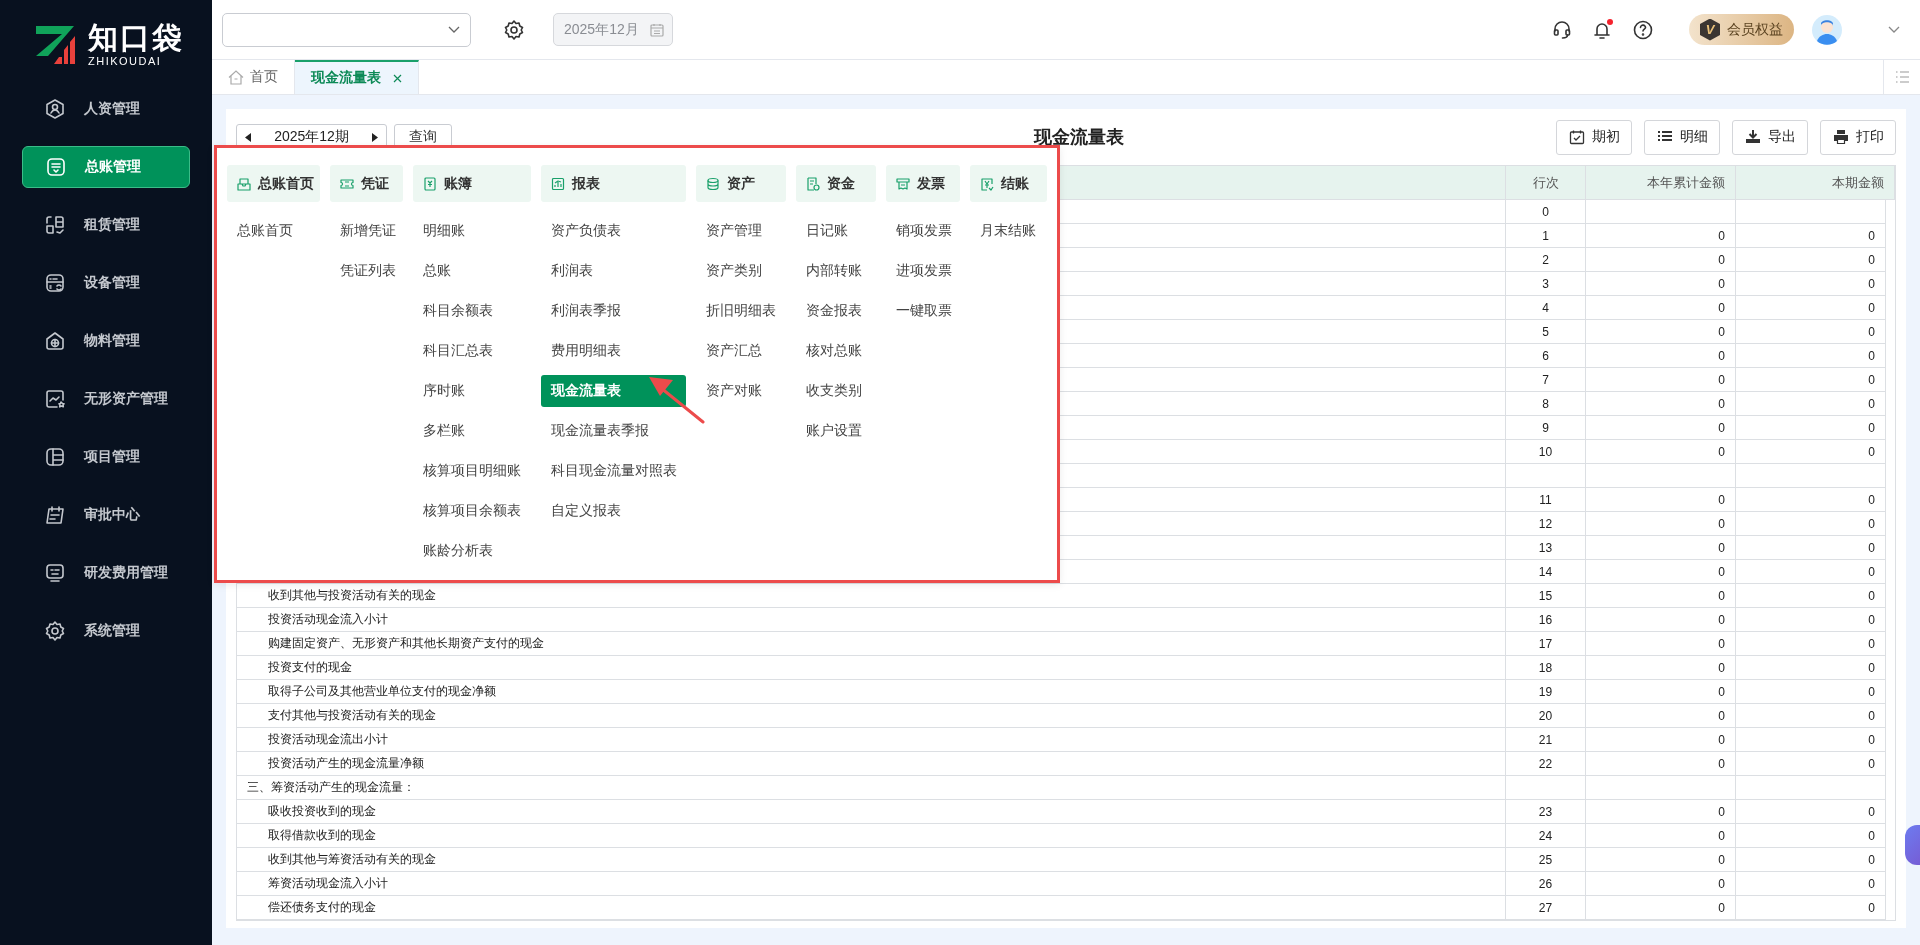 The width and height of the screenshot is (1920, 945). What do you see at coordinates (366, 231) in the screenshot?
I see `menu-item: 新增凭证` at bounding box center [366, 231].